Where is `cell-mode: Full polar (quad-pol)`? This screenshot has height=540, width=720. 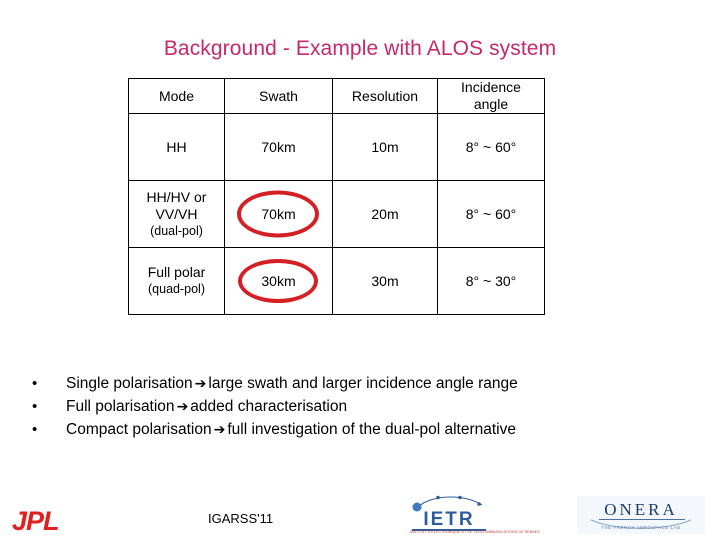 cell-mode: Full polar (quad-pol) is located at coordinates (176, 281).